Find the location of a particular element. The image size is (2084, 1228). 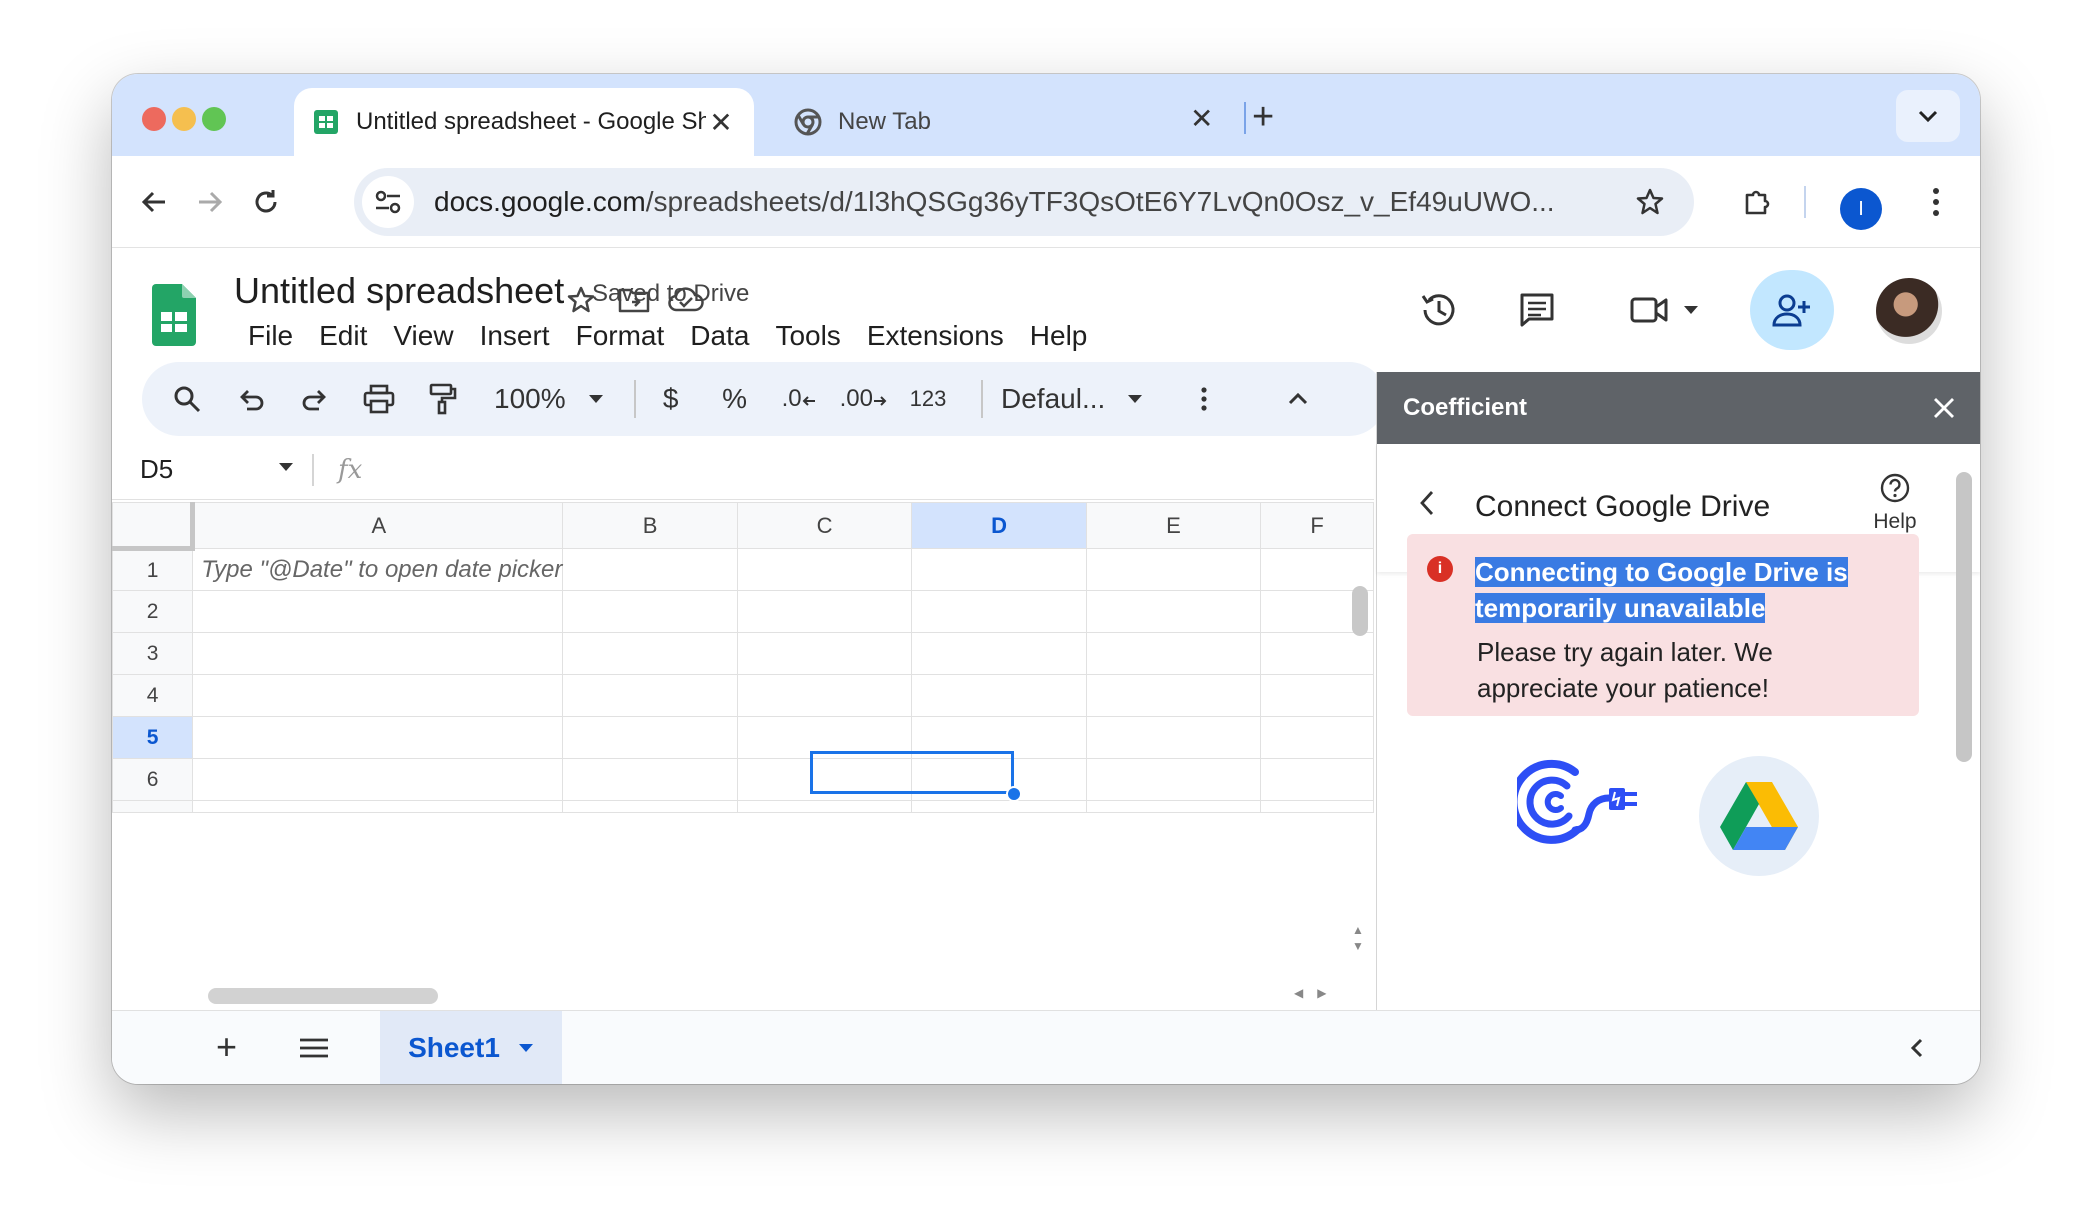

vertical-scrollbar is located at coordinates (1360, 611).